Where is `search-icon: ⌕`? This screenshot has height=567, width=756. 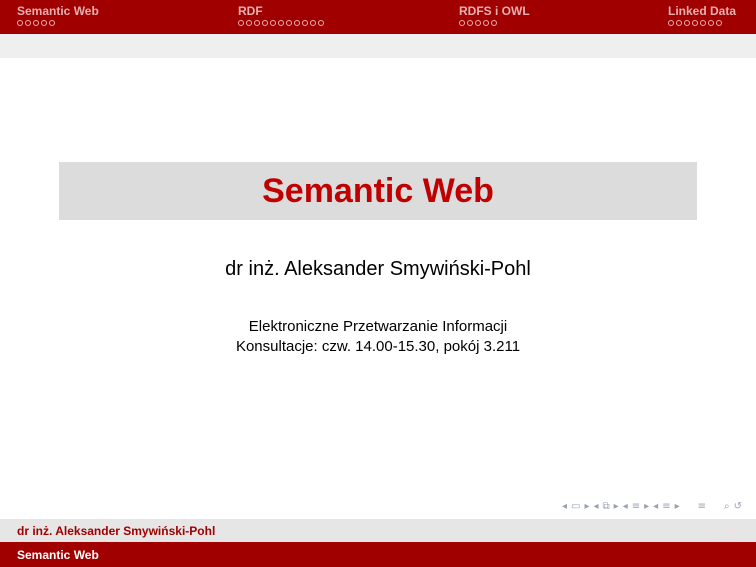 search-icon: ⌕ is located at coordinates (727, 507).